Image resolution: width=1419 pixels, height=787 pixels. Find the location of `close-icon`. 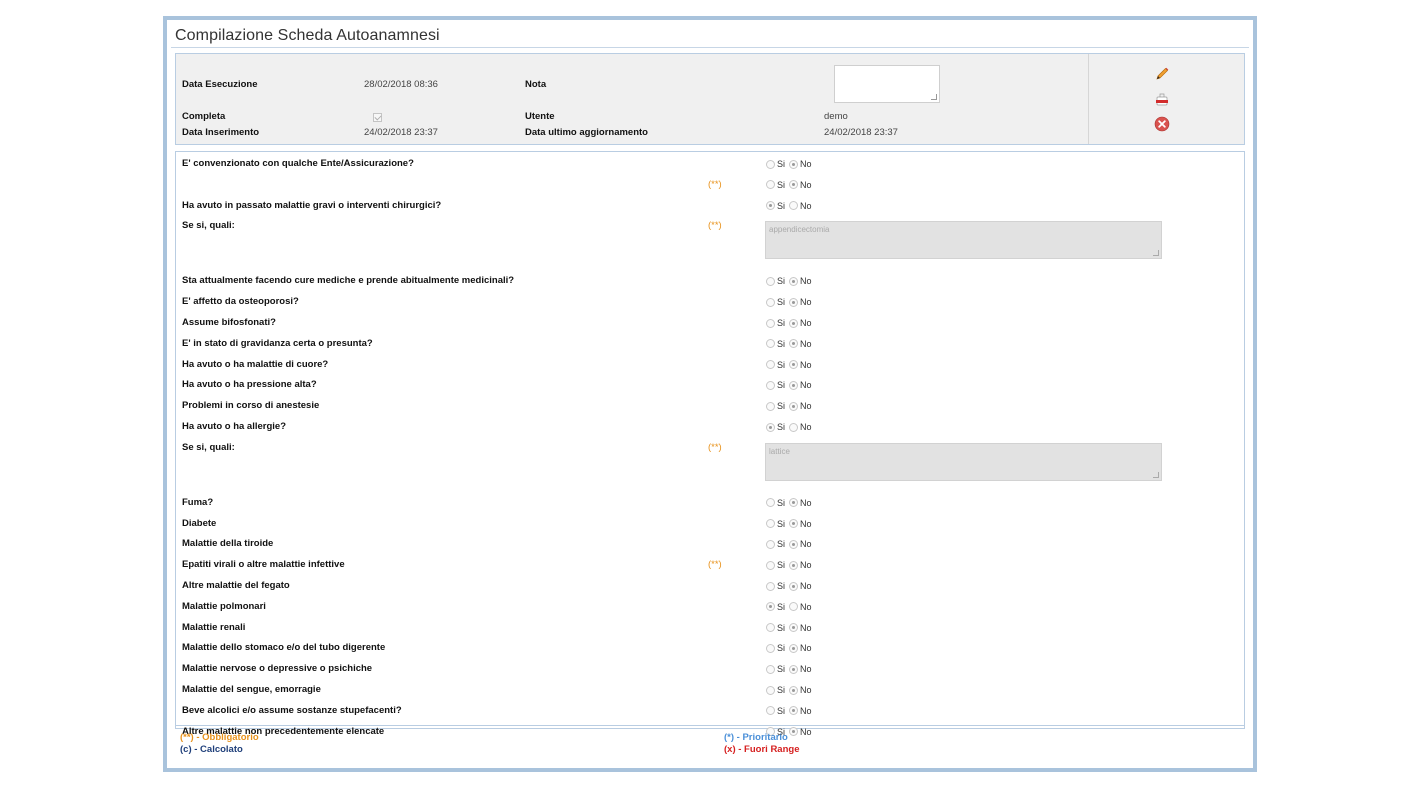

close-icon is located at coordinates (1162, 124).